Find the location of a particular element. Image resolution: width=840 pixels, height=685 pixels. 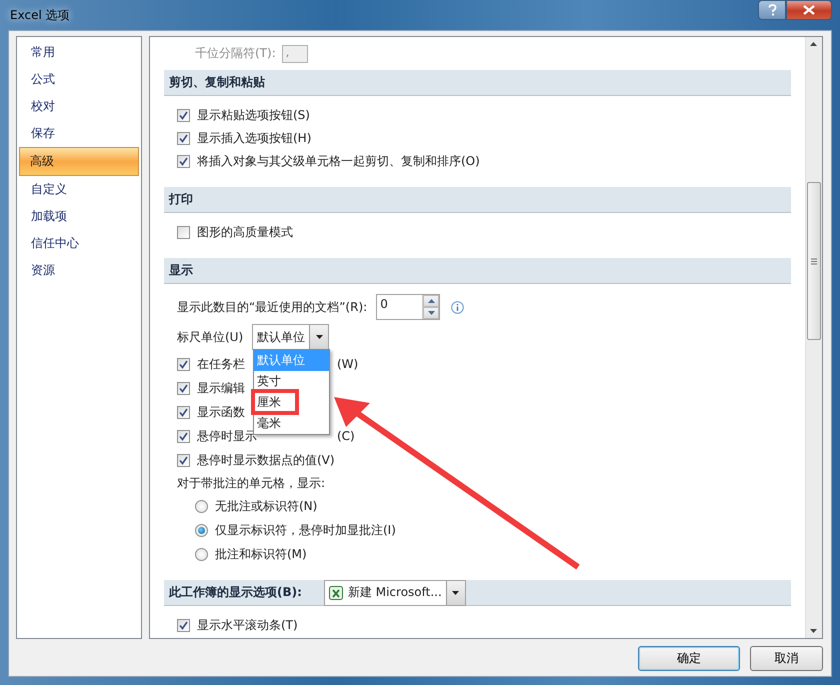

radio-label: 仅显示标识符，悬停时加显批注(I) is located at coordinates (305, 530).